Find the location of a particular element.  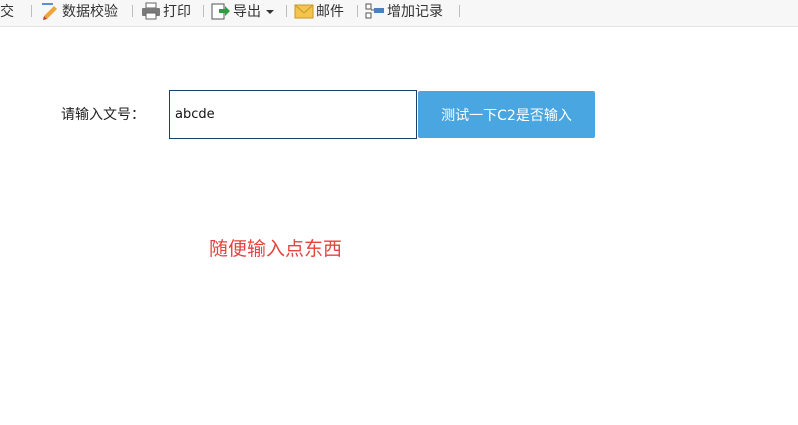

test-c2-input-button: 测试一下C2是否输入 is located at coordinates (506, 114).